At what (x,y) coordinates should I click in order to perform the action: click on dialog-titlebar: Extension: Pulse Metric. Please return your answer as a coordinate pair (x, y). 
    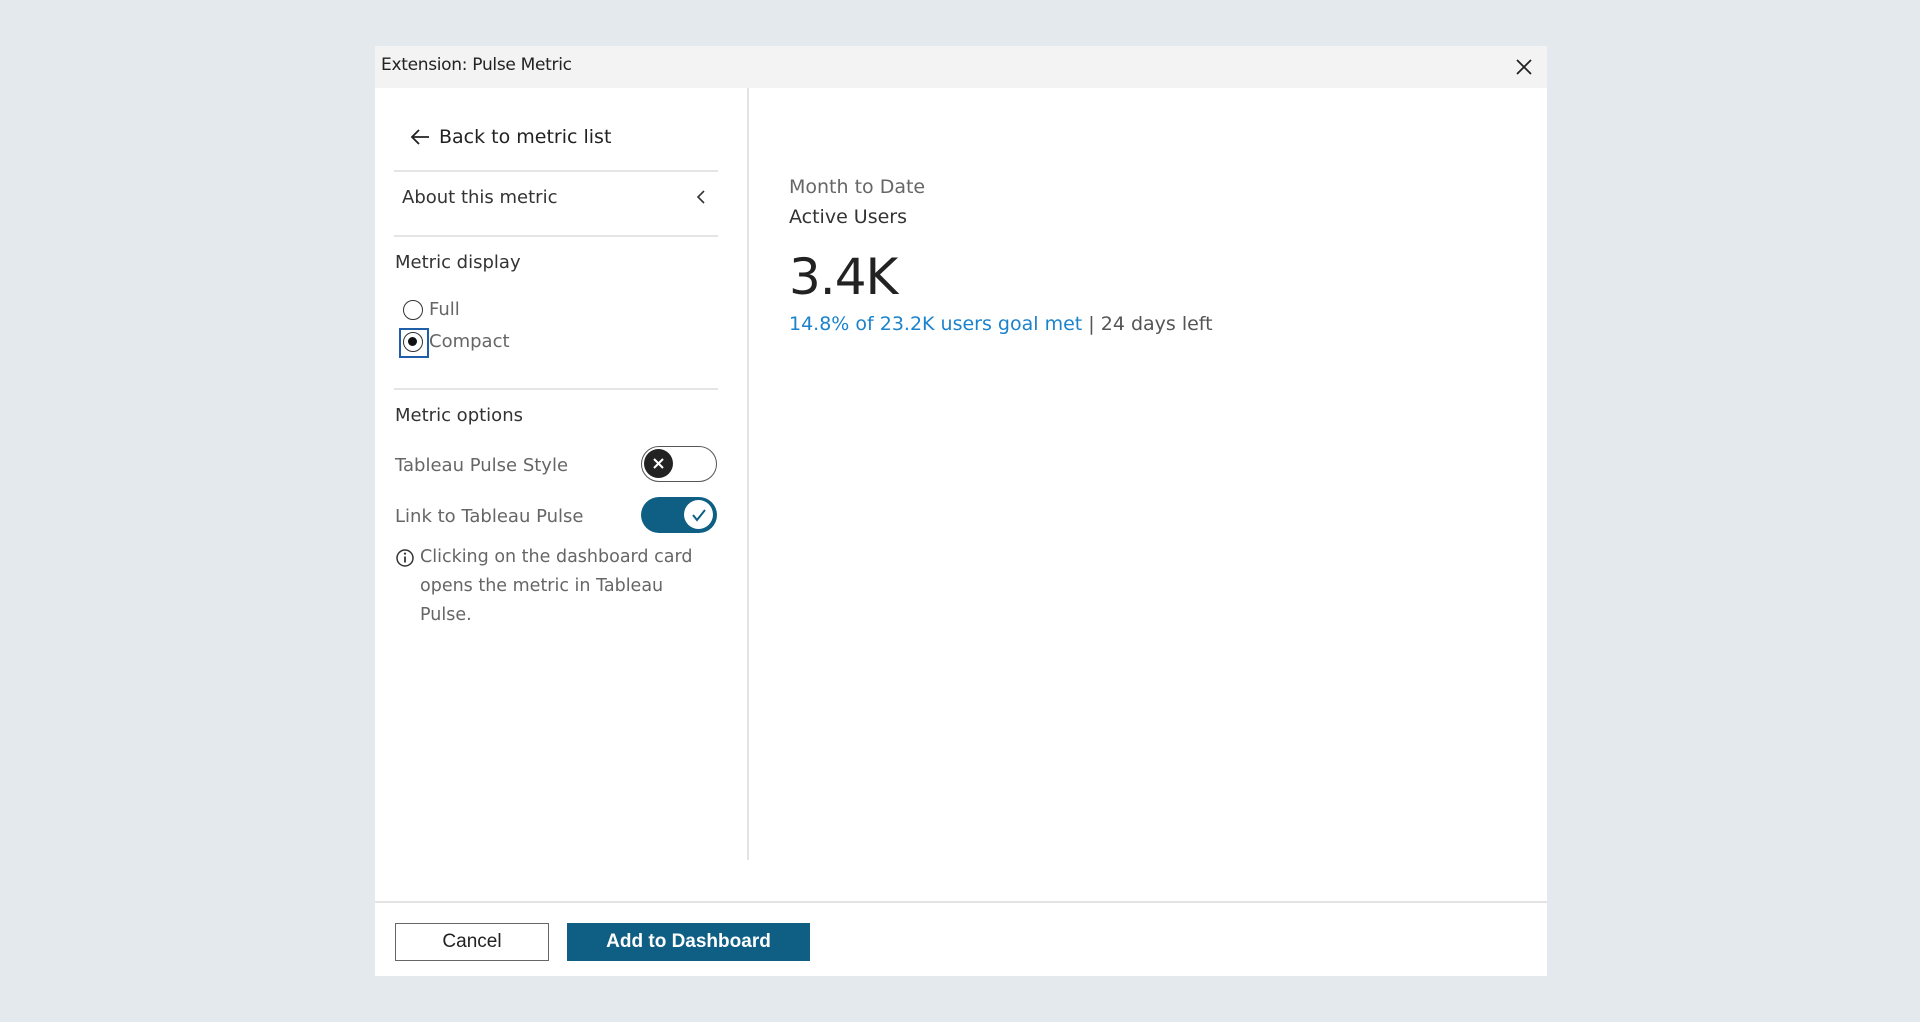
    Looking at the image, I should click on (961, 67).